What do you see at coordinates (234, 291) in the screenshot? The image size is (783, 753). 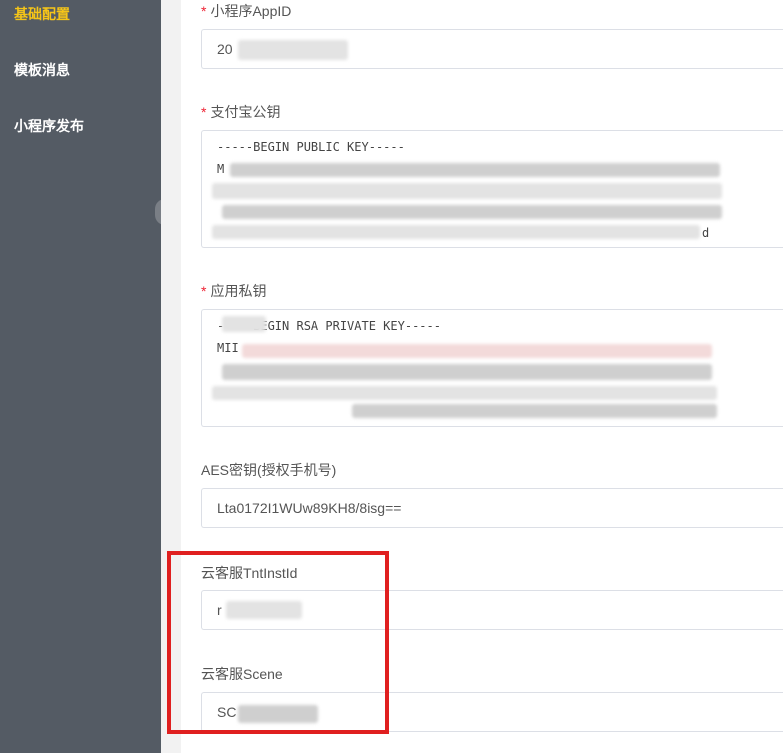 I see `app-private-key-label: * 应用私钥` at bounding box center [234, 291].